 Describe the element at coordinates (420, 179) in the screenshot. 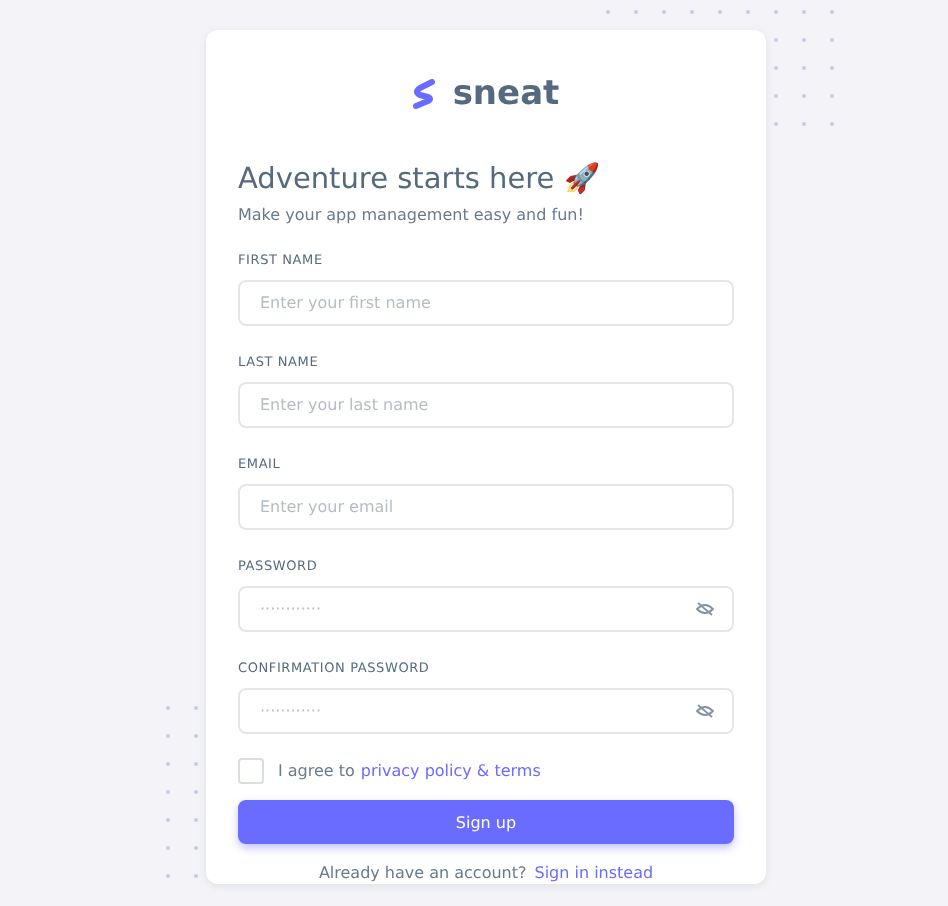

I see `heading: Adventure starts here 🚀` at that location.